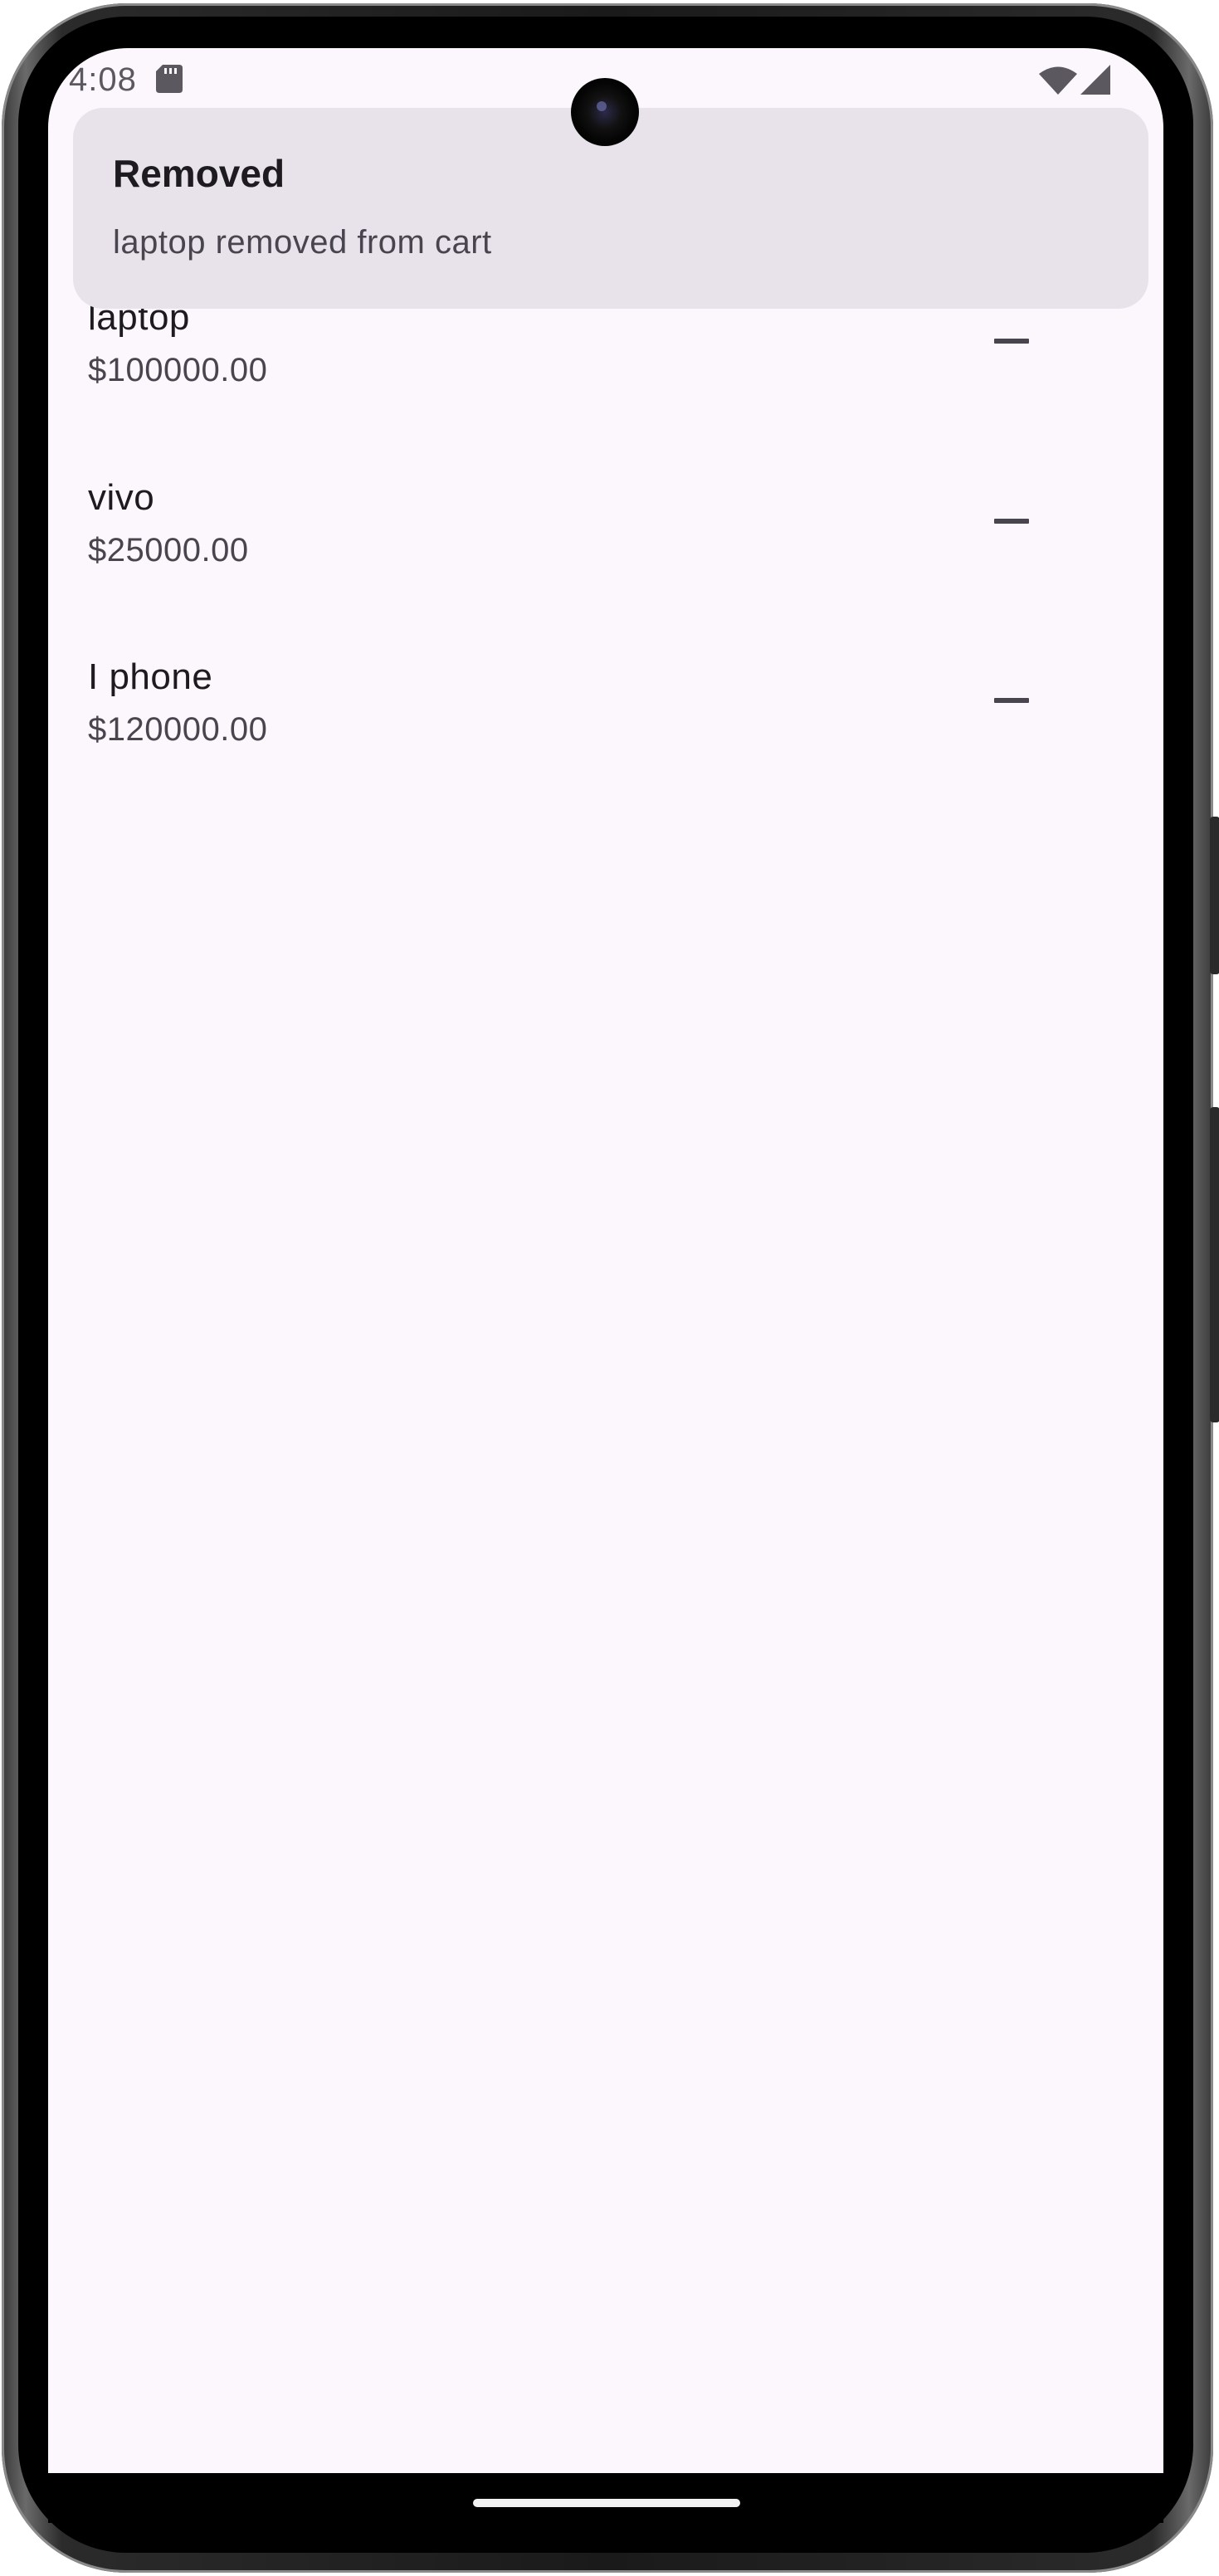 Image resolution: width=1219 pixels, height=2576 pixels. I want to click on sd-card-icon, so click(170, 79).